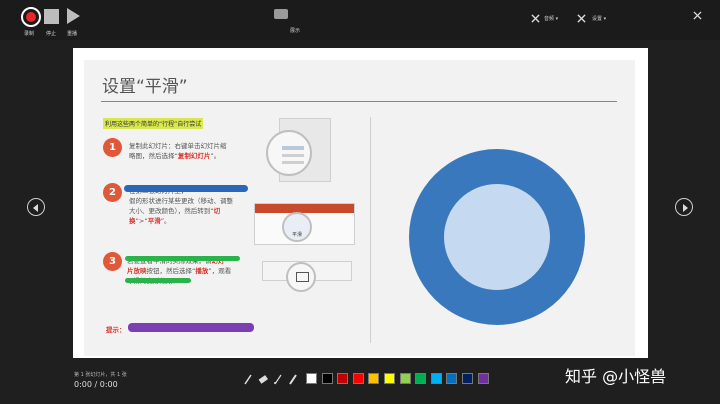 This screenshot has width=720, height=404. What do you see at coordinates (289, 153) in the screenshot?
I see `context-menu-magnifier` at bounding box center [289, 153].